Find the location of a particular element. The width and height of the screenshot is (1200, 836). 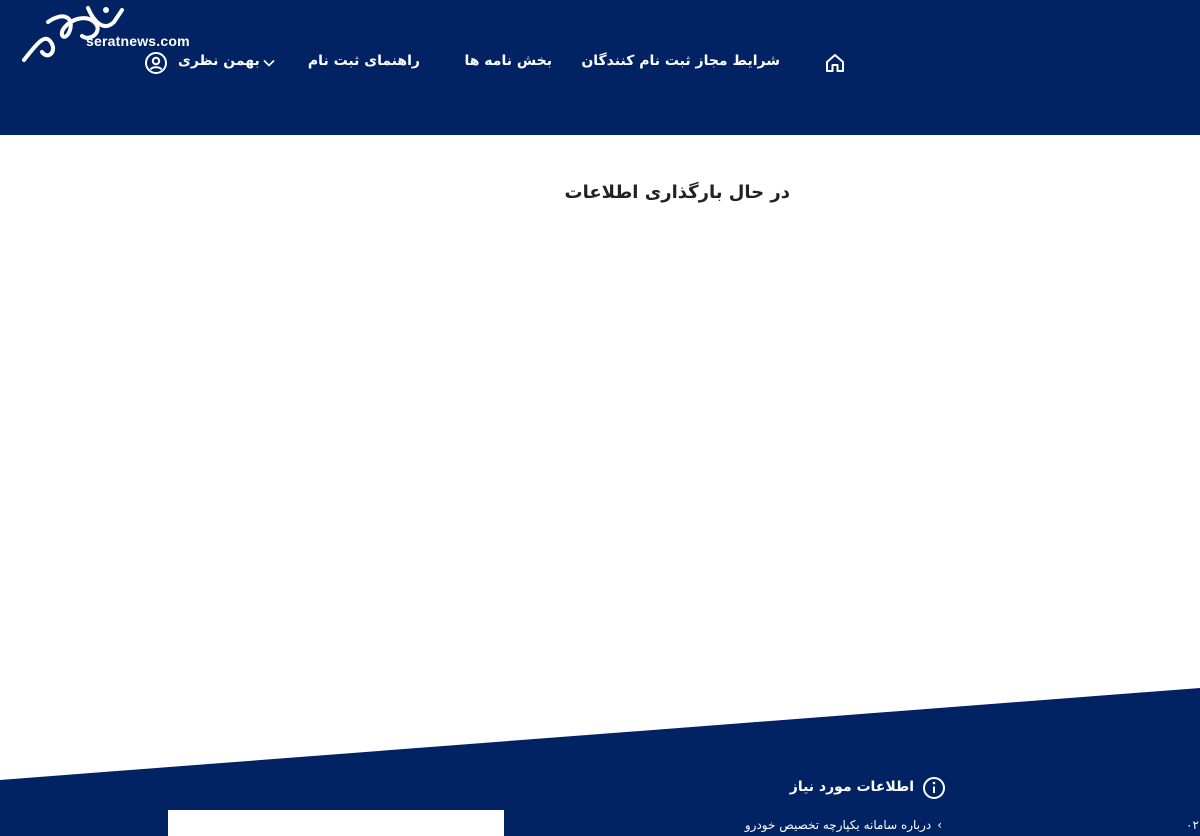

footer-edge-text: ۰۲ is located at coordinates (1192, 825).